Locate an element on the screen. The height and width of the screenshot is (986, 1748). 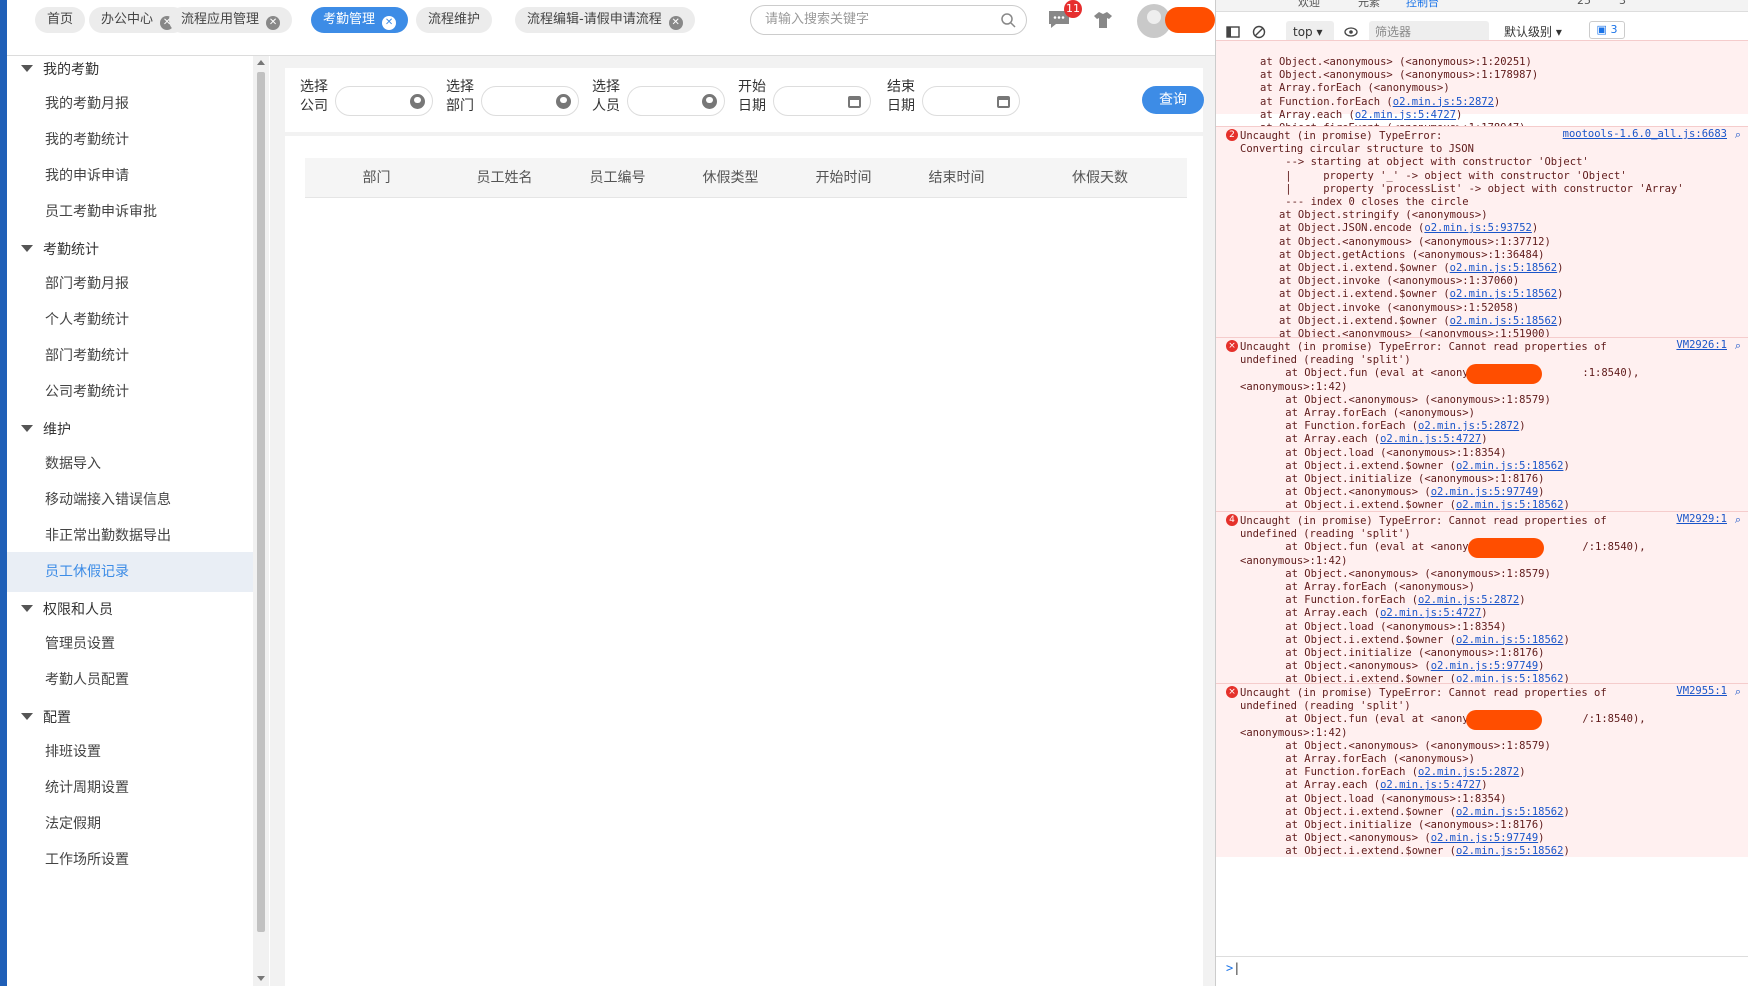
column-header: 部门 is located at coordinates (376, 178).